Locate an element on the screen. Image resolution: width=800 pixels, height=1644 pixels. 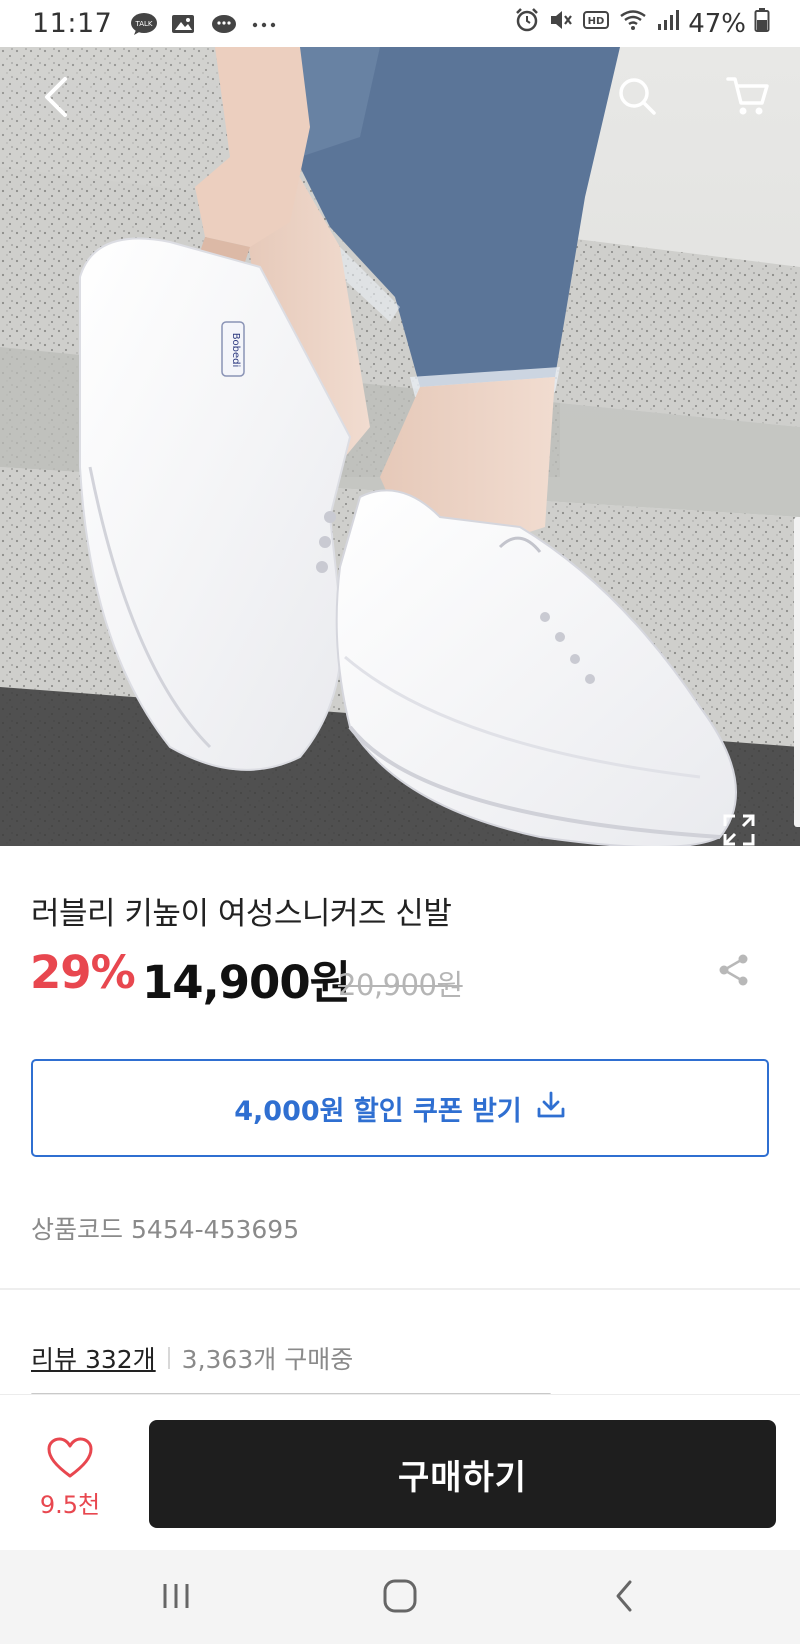
status-left: 11:17 TALK is located at coordinates (155, 23).